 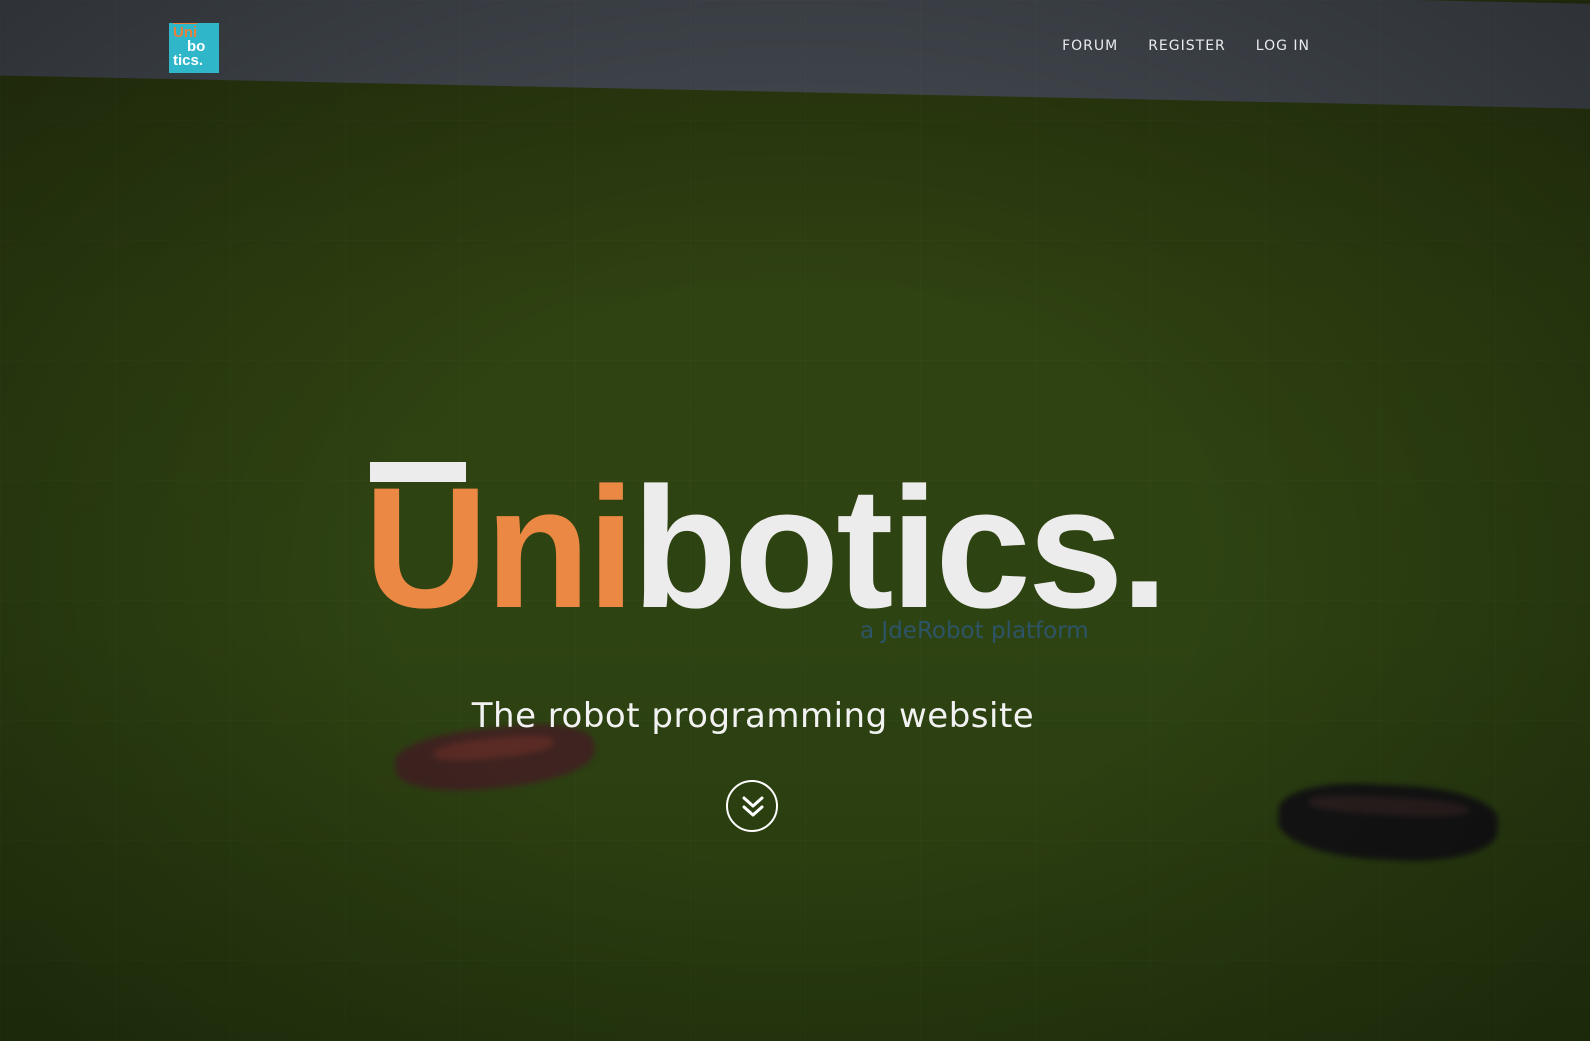 What do you see at coordinates (1283, 46) in the screenshot?
I see `nav-login-link: LOG IN` at bounding box center [1283, 46].